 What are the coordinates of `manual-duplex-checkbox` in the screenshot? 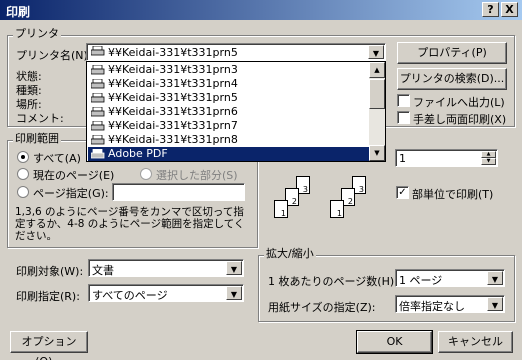 It's located at (403, 117).